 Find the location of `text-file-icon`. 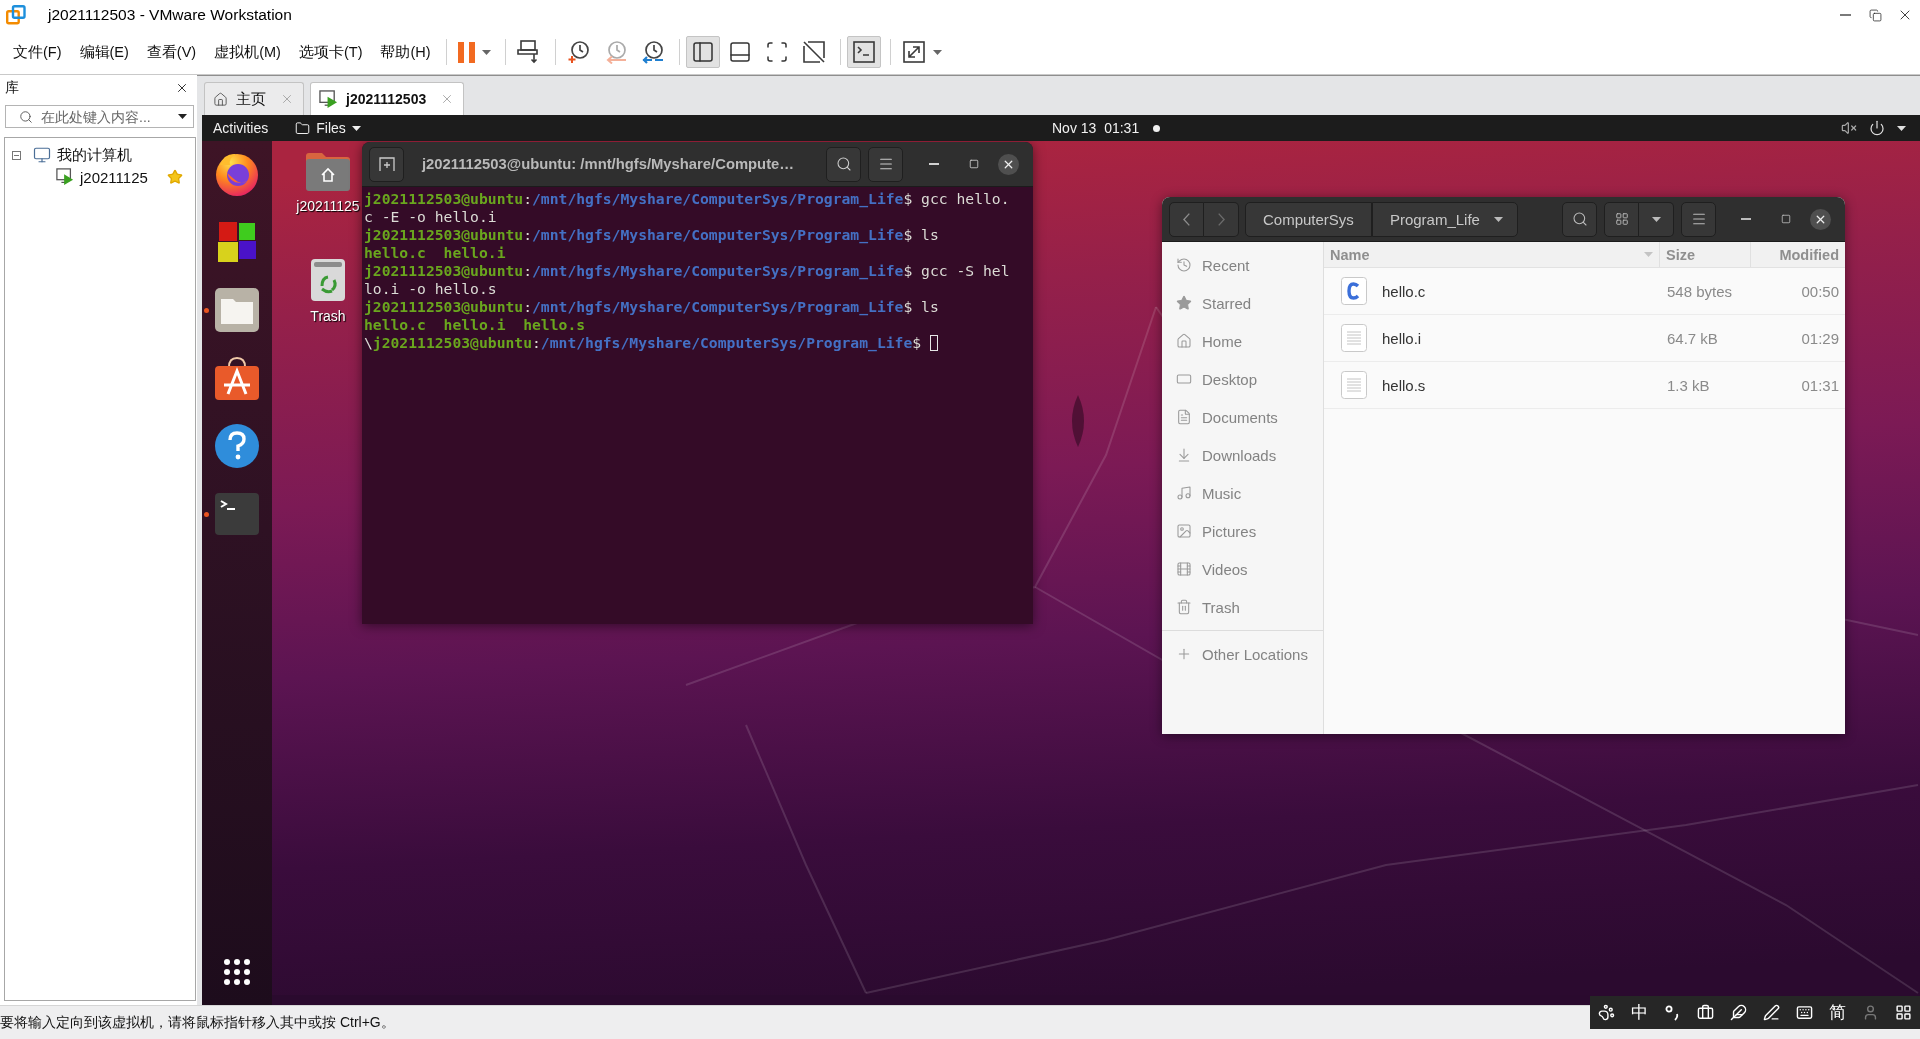

text-file-icon is located at coordinates (1354, 338).